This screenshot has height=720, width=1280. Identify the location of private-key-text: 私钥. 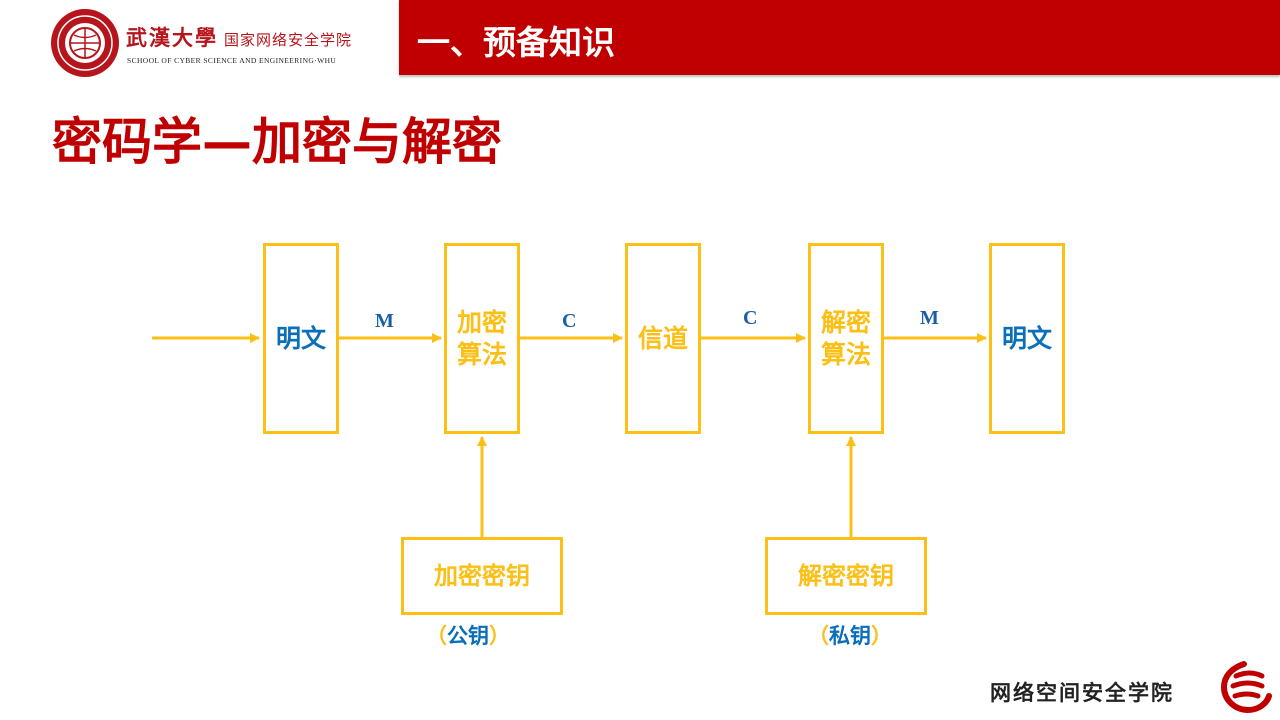
(850, 636).